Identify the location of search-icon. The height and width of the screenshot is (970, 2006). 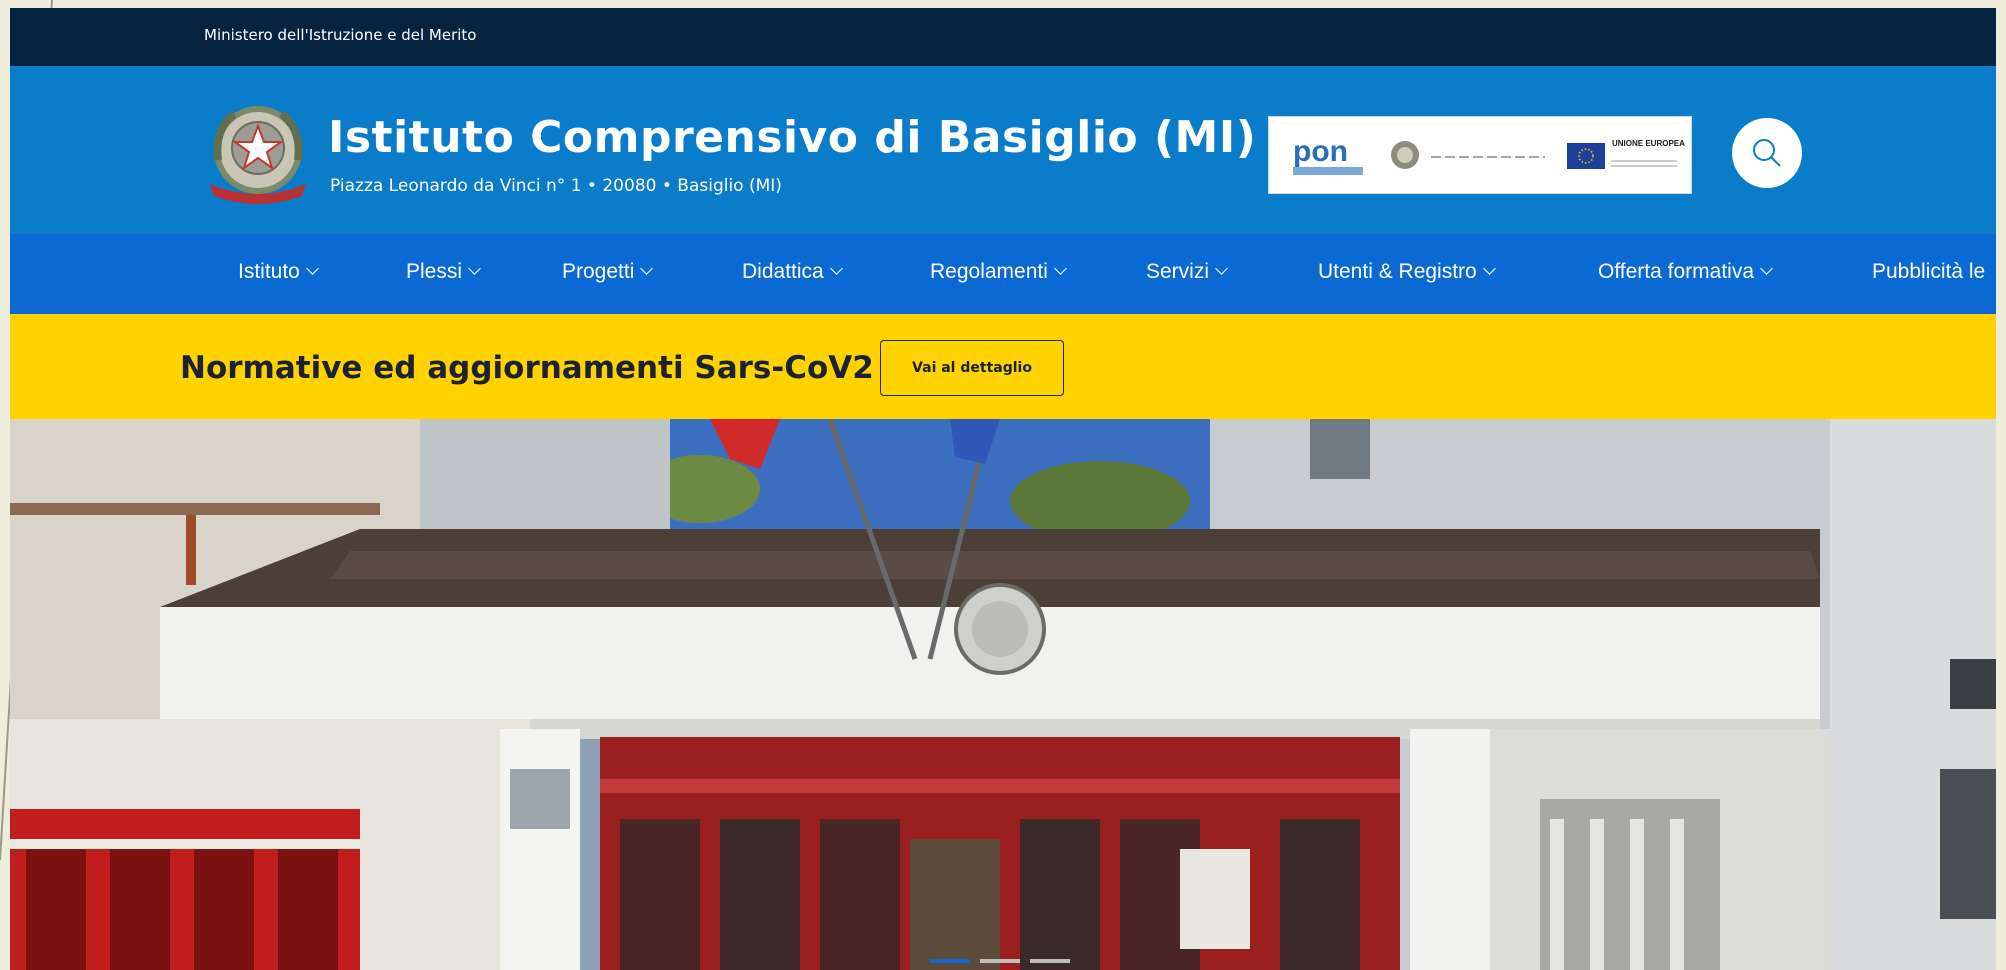
(1767, 153).